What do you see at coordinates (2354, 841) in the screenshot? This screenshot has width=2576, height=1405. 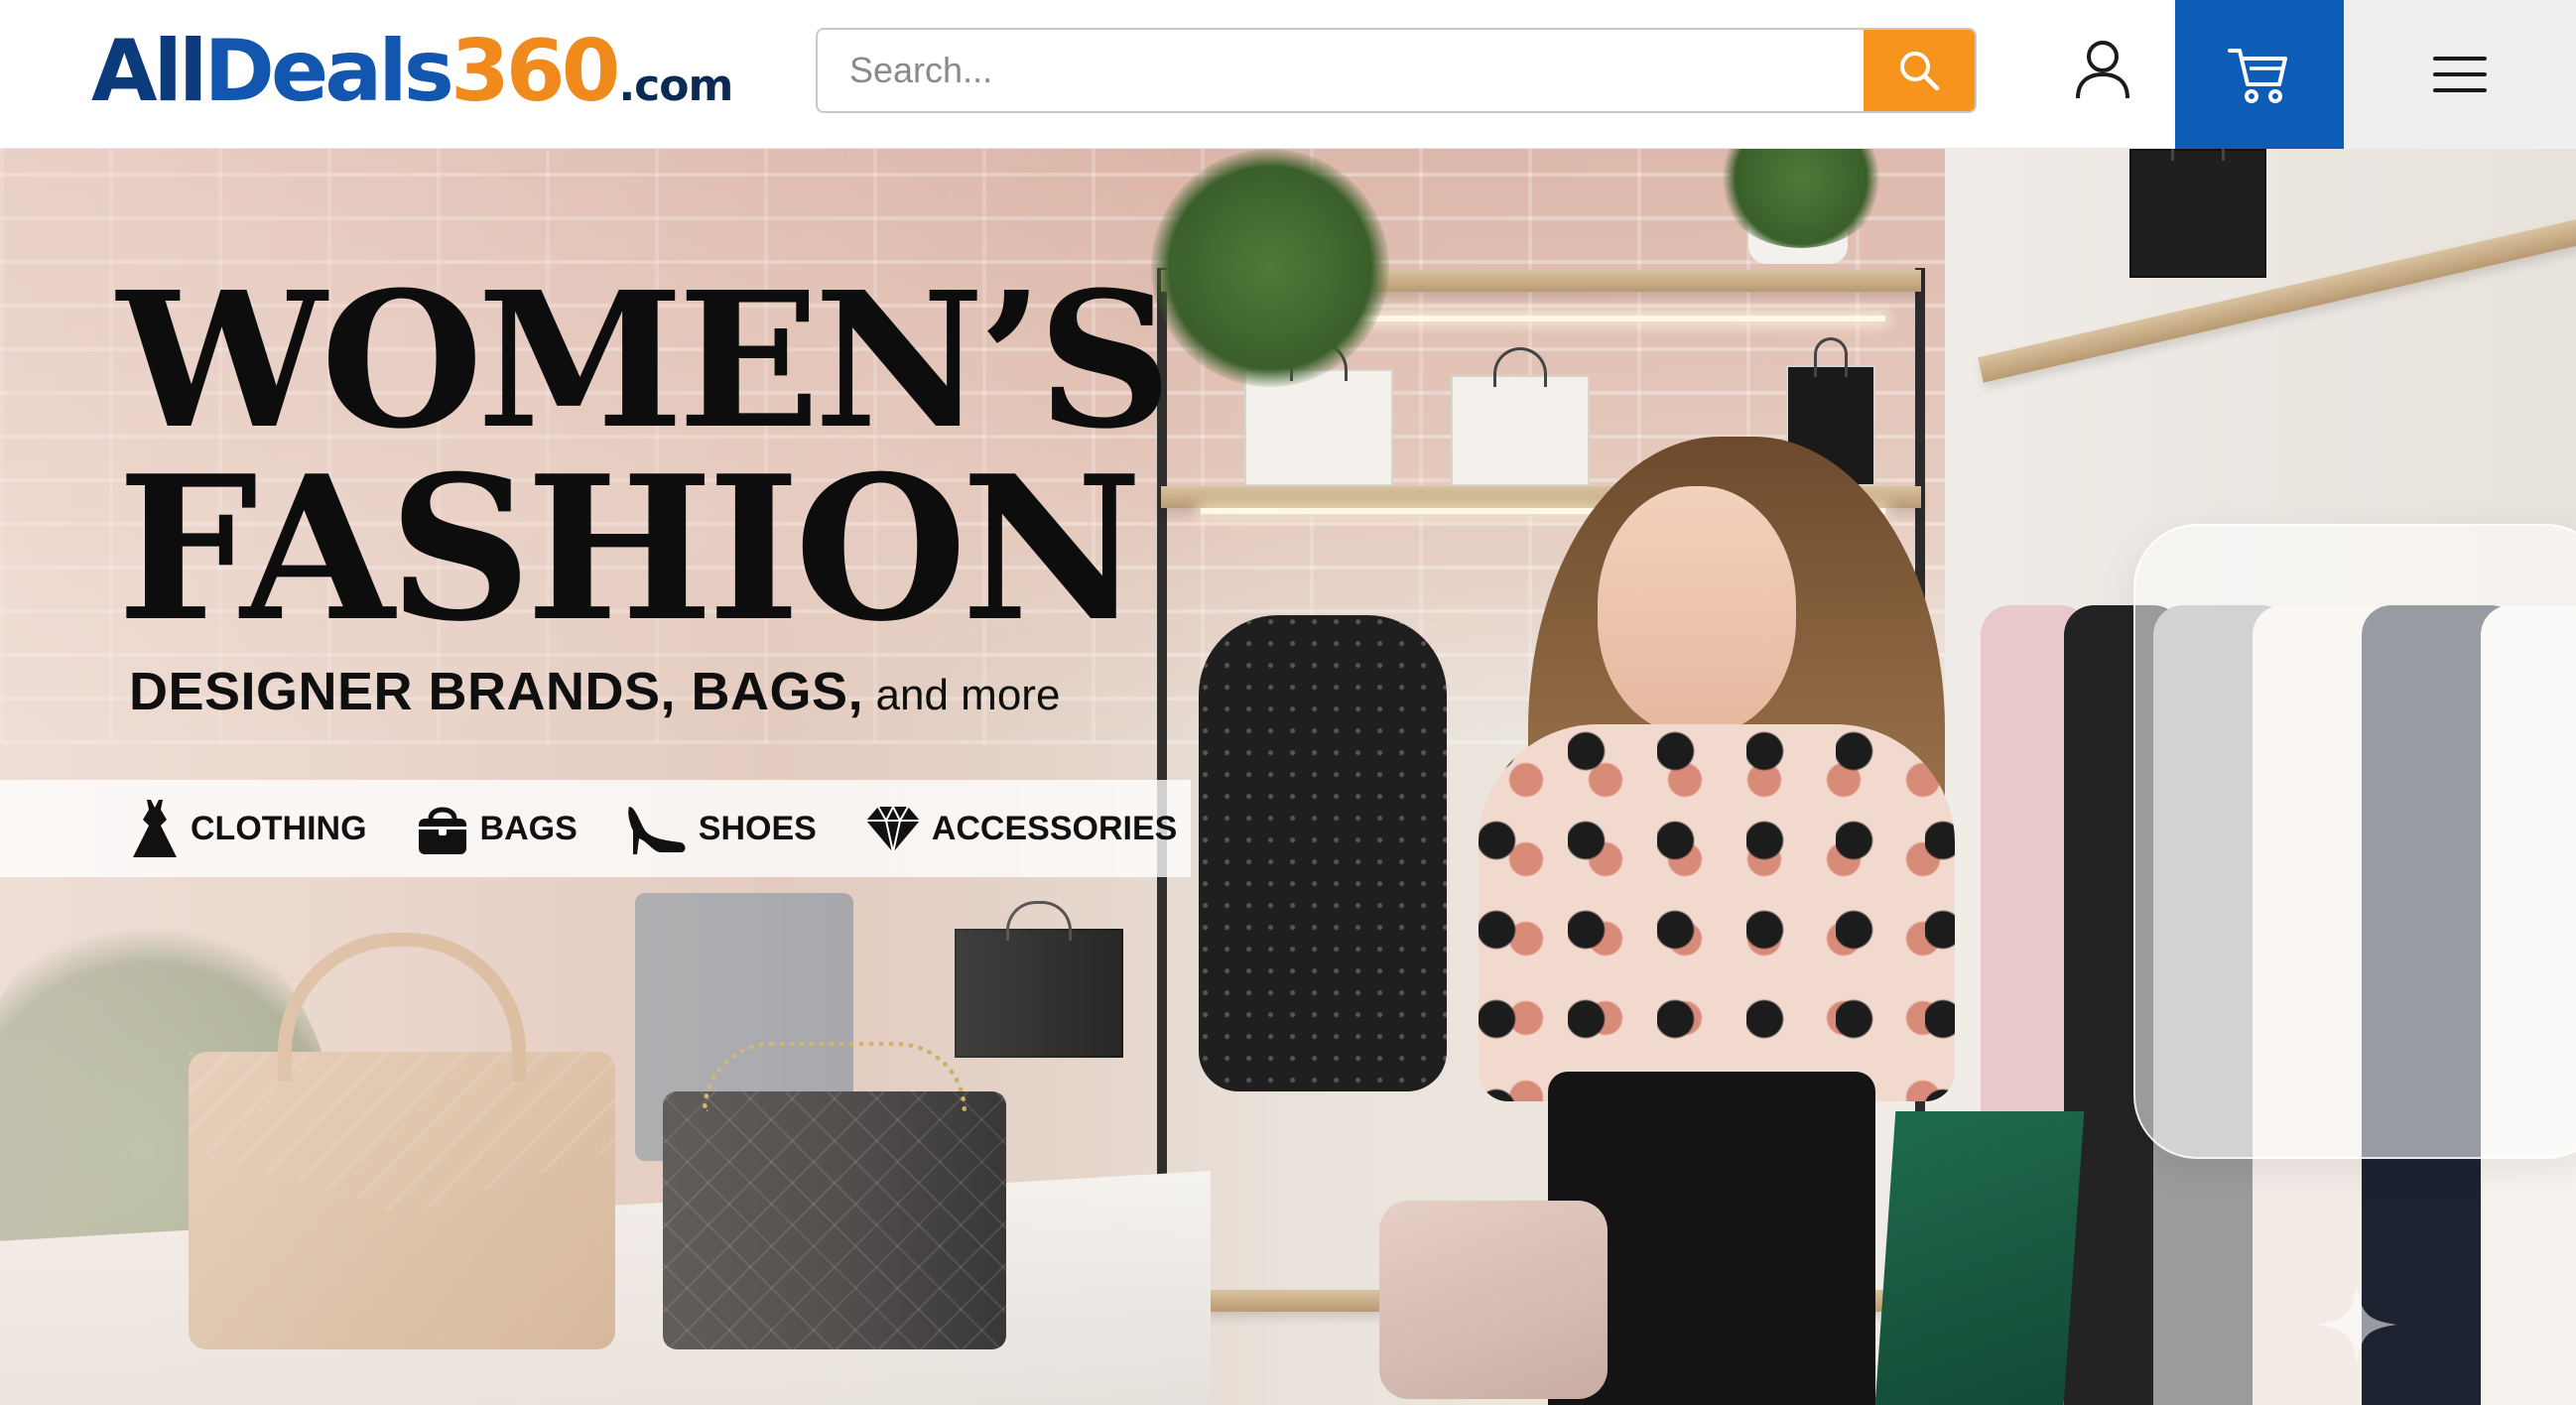 I see `frosted-glass-panel` at bounding box center [2354, 841].